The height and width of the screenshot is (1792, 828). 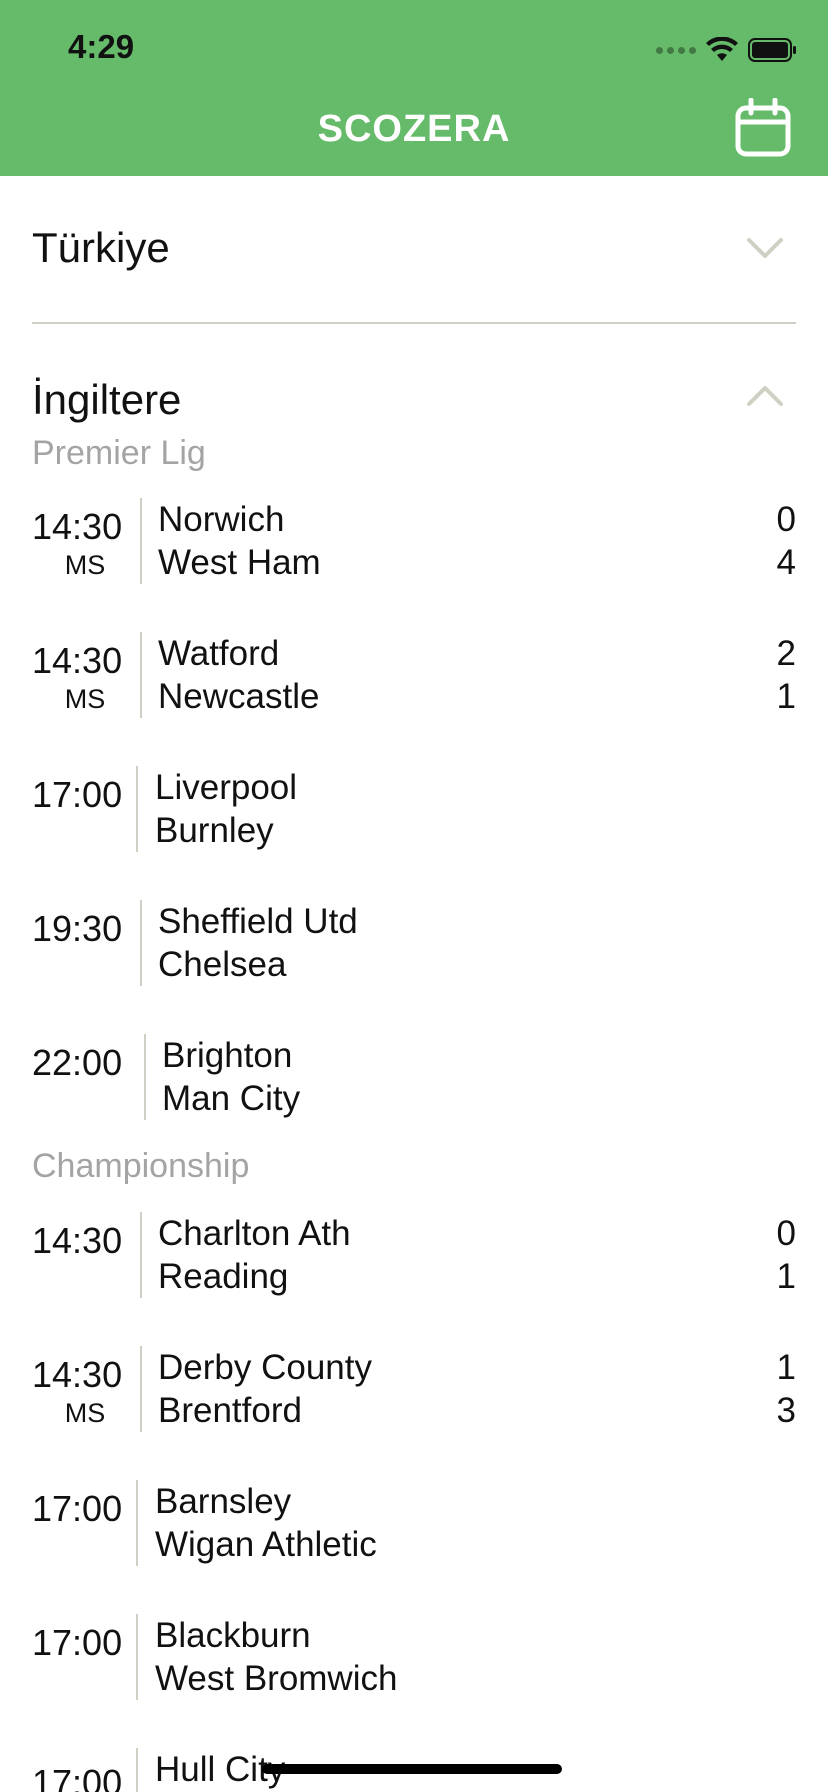 What do you see at coordinates (226, 787) in the screenshot?
I see `home-team: Liverpool` at bounding box center [226, 787].